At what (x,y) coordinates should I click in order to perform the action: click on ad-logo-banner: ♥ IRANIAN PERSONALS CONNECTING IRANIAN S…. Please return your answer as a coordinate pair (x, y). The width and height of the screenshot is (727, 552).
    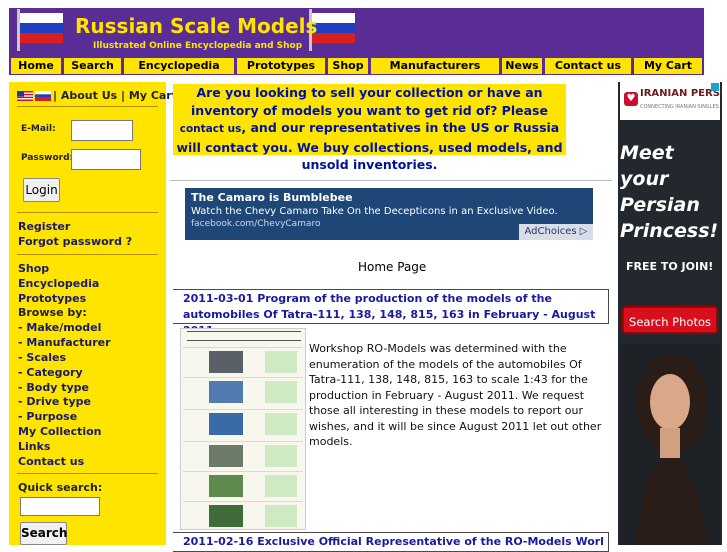
    Looking at the image, I should click on (671, 101).